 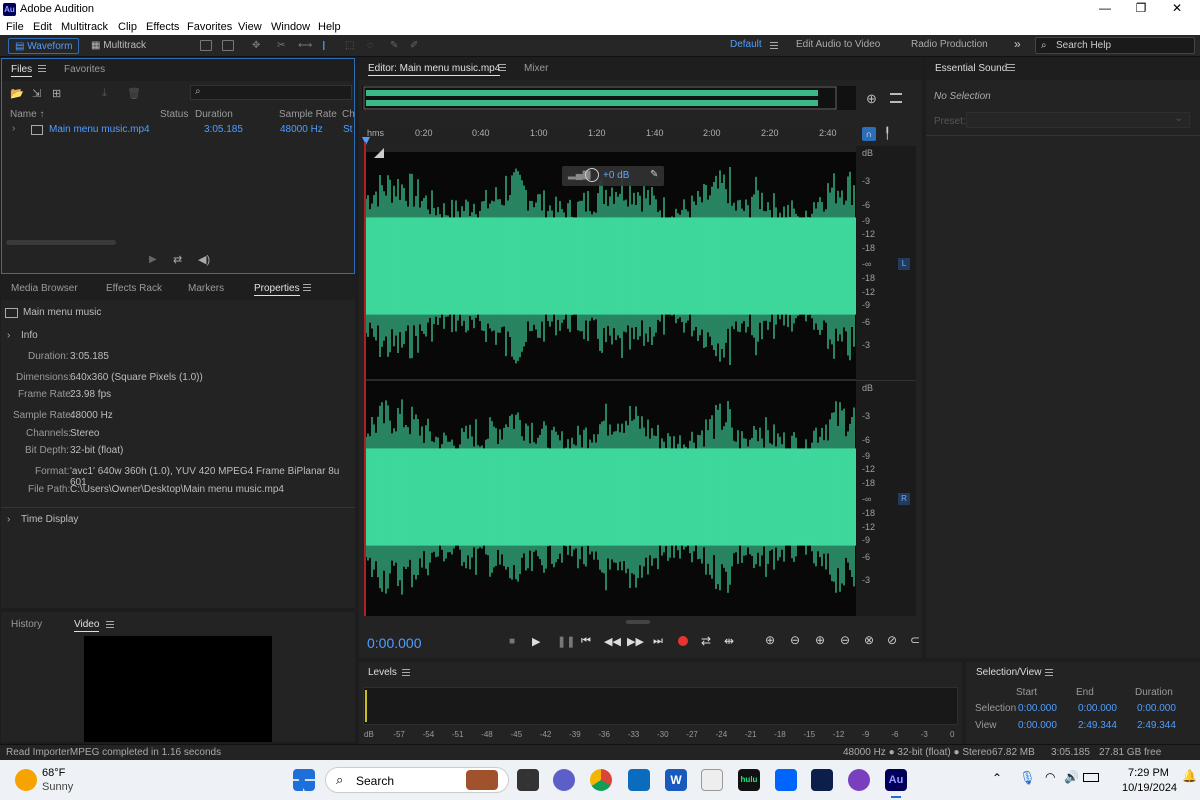 What do you see at coordinates (1037, 725) in the screenshot?
I see `view-start: 0:00.000` at bounding box center [1037, 725].